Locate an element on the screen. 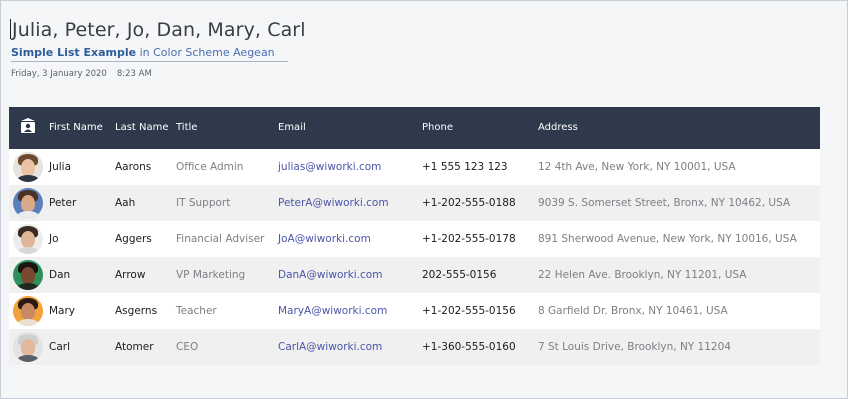 The height and width of the screenshot is (399, 848). title-cell: Office Admin is located at coordinates (210, 167).